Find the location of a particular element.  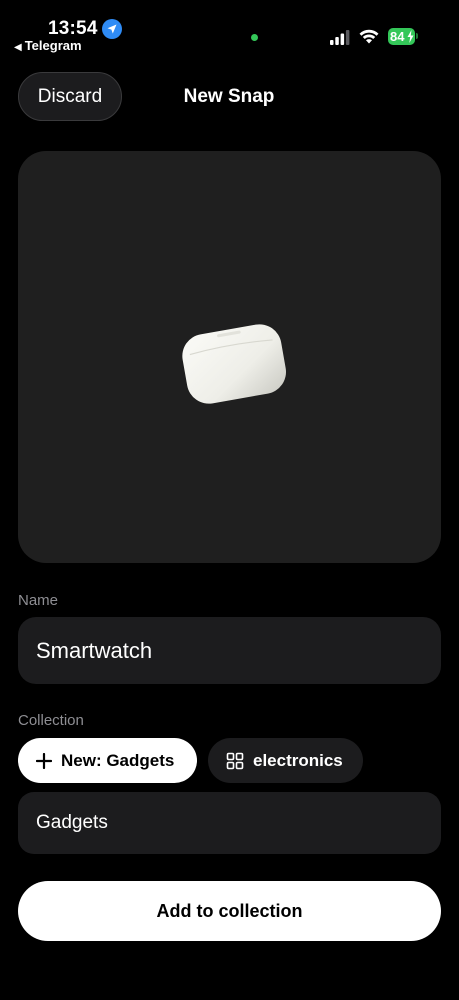

collection-input: Gadgets is located at coordinates (229, 823).